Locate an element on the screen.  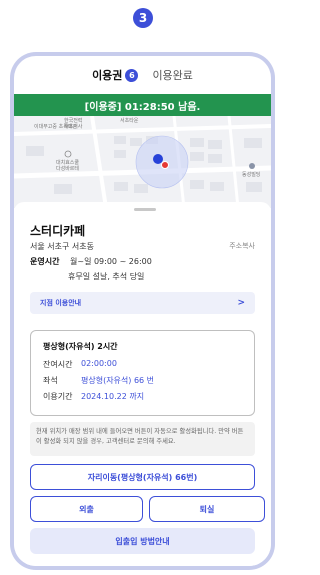
usage-status-bar: [이용중] 01:28:50 남음. is located at coordinates (142, 105).